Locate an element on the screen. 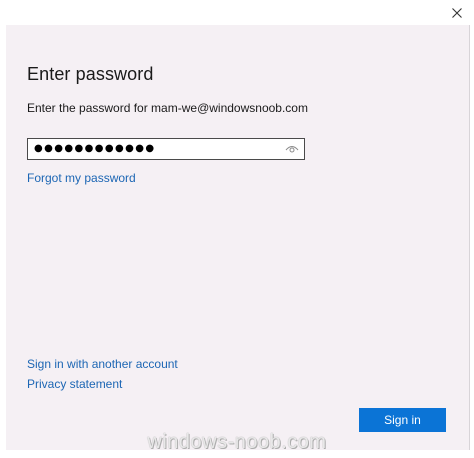  watermark: windows-noob.com is located at coordinates (237, 442).